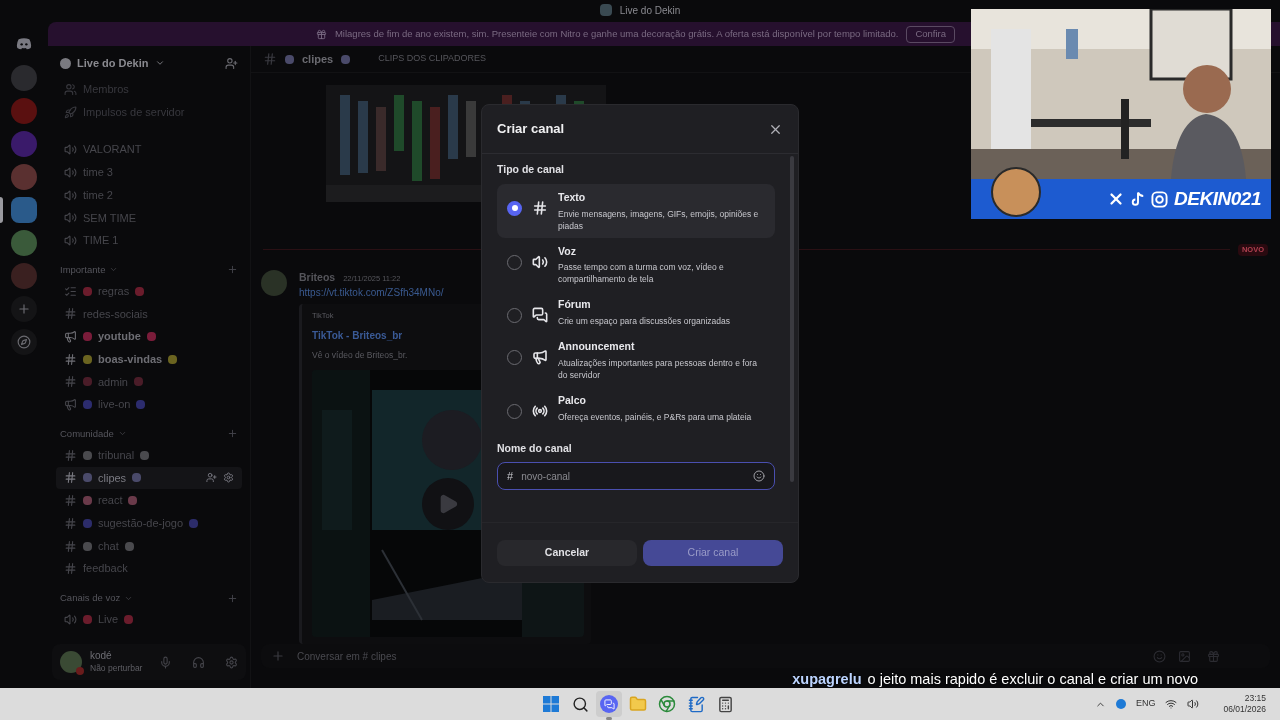 The width and height of the screenshot is (1280, 720). What do you see at coordinates (930, 34) in the screenshot?
I see `banner-button: Confira` at bounding box center [930, 34].